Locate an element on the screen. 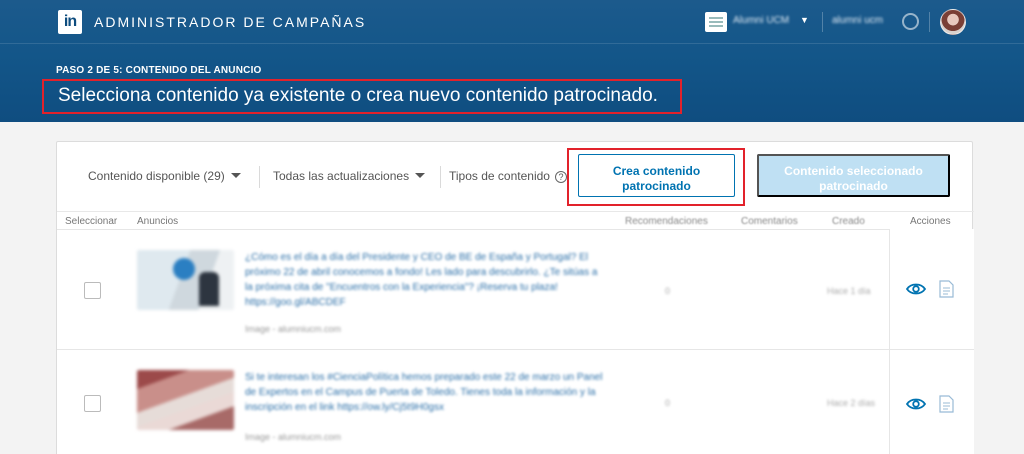  app-title: ADMINISTRADOR DE CAMPAÑAS is located at coordinates (230, 22).